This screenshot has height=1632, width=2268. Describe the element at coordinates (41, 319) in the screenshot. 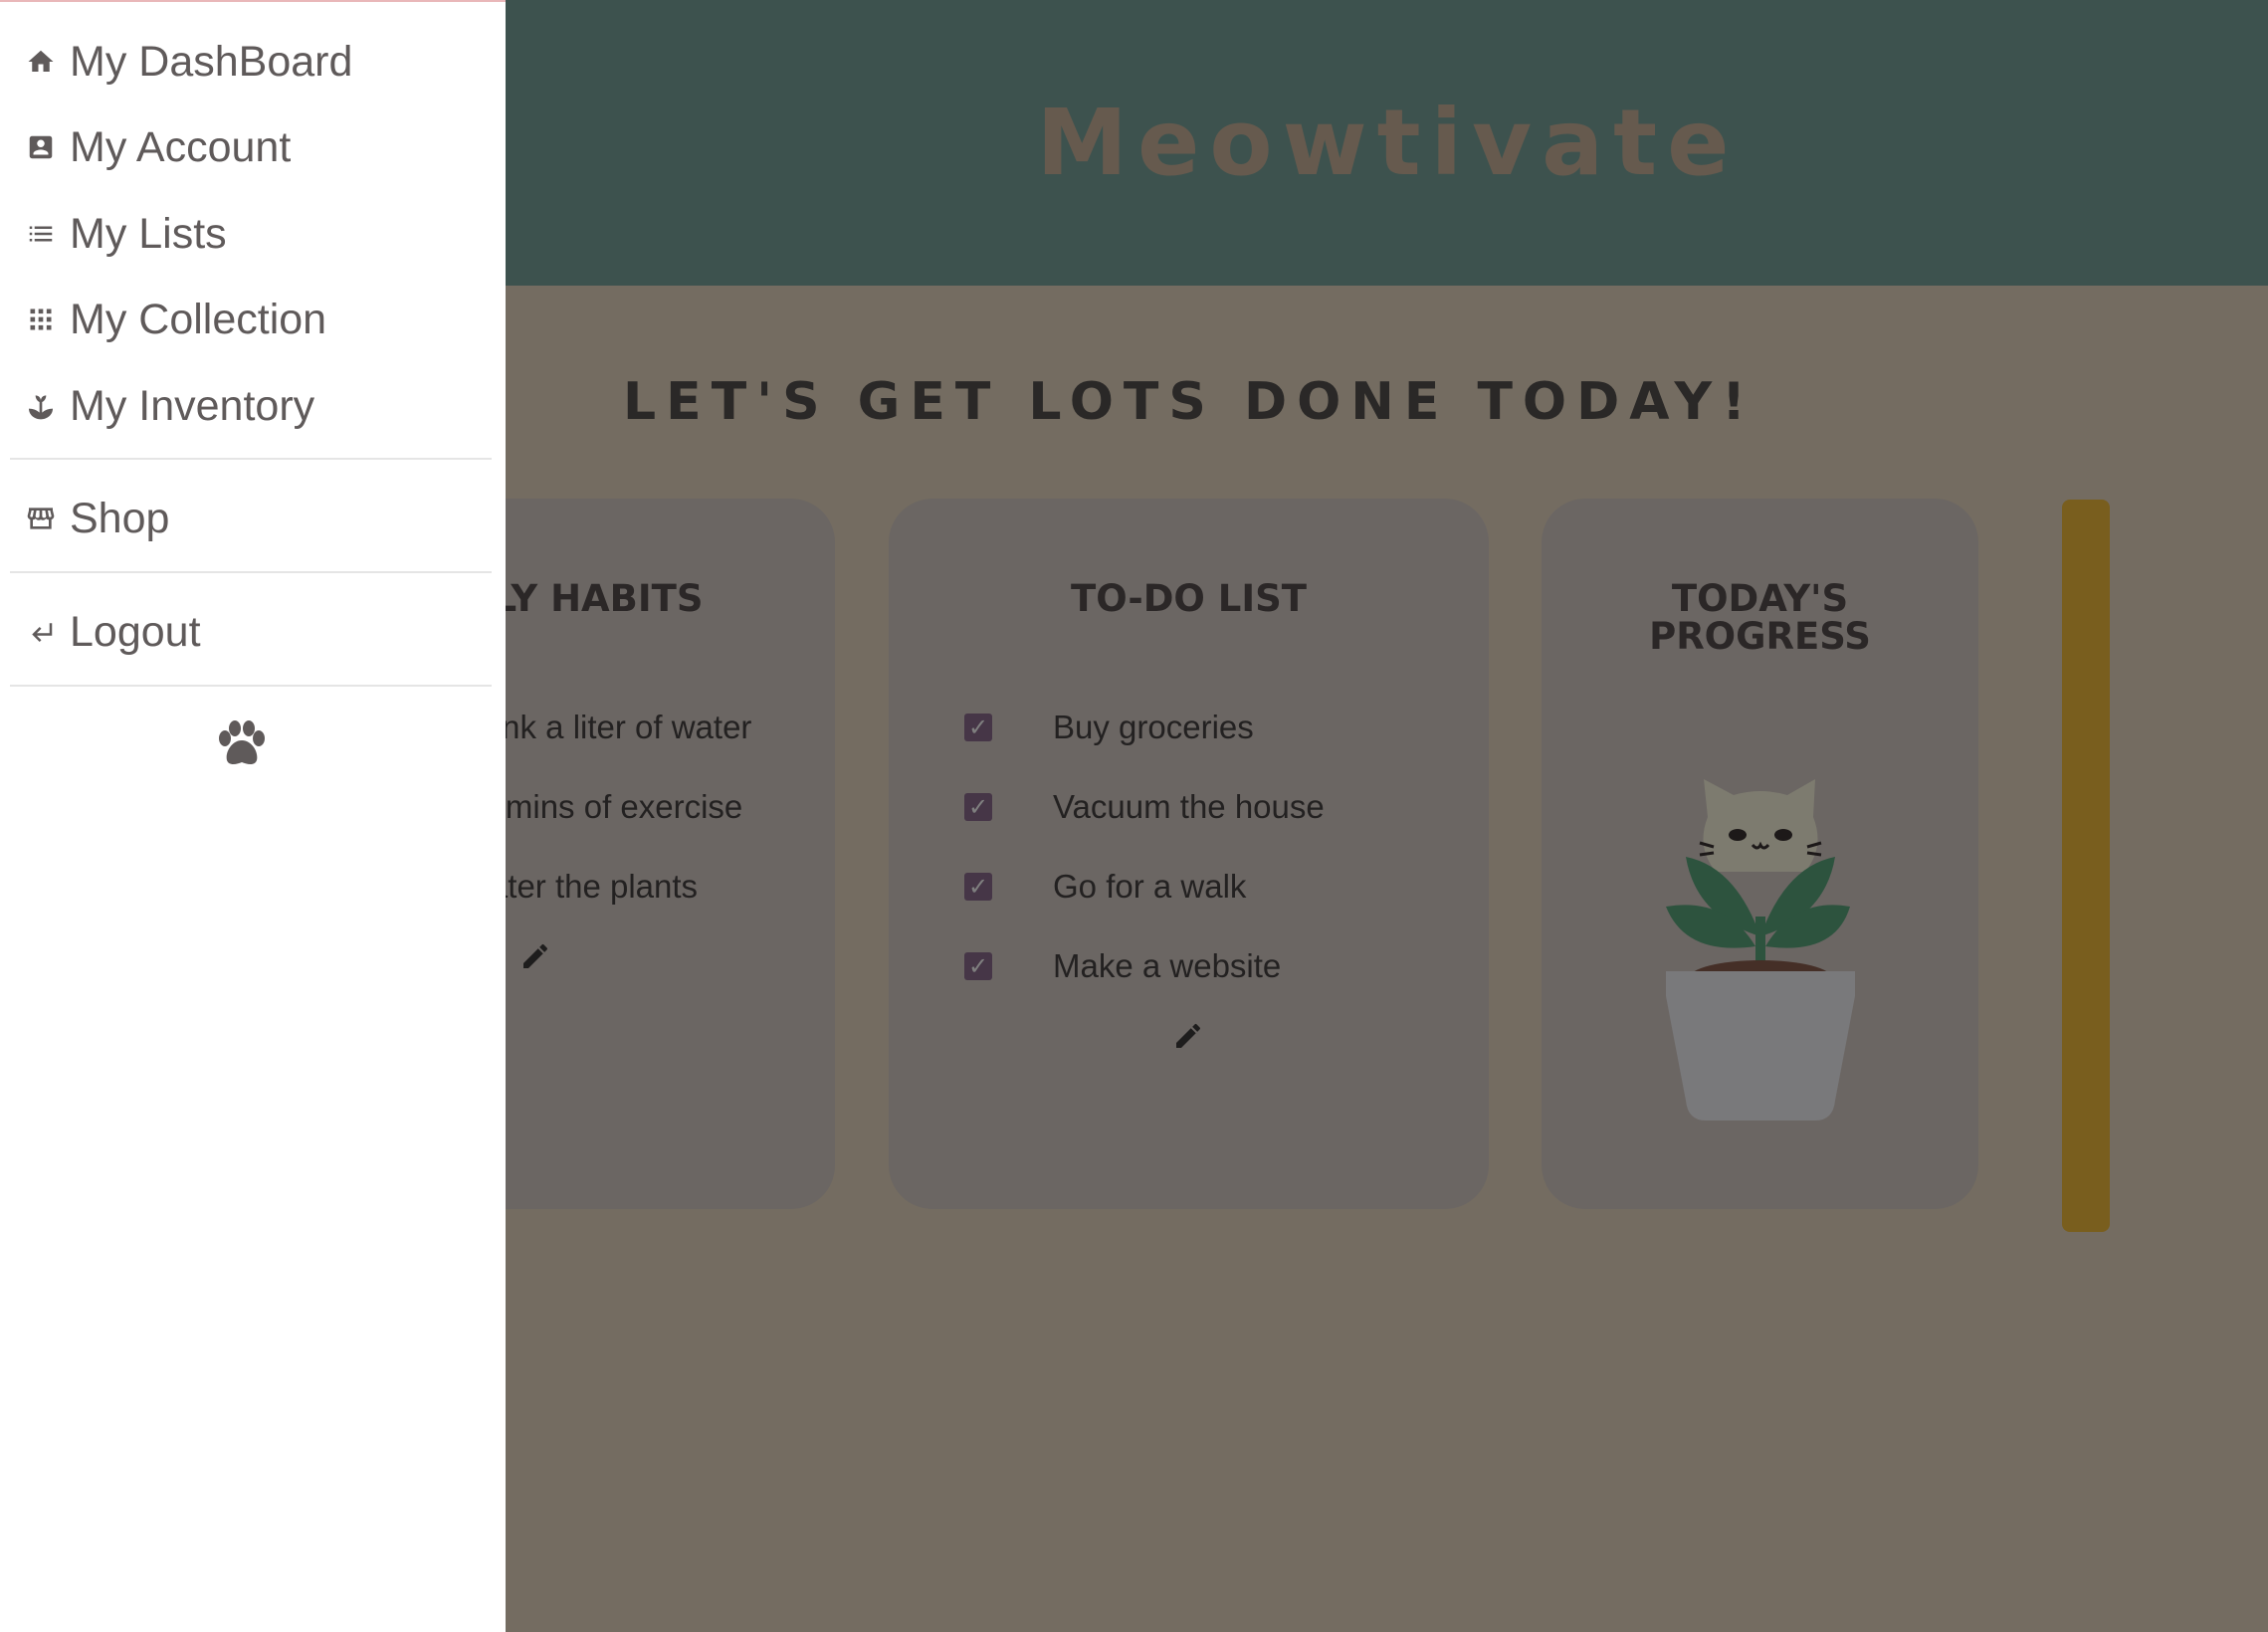

I see `grid-icon` at that location.